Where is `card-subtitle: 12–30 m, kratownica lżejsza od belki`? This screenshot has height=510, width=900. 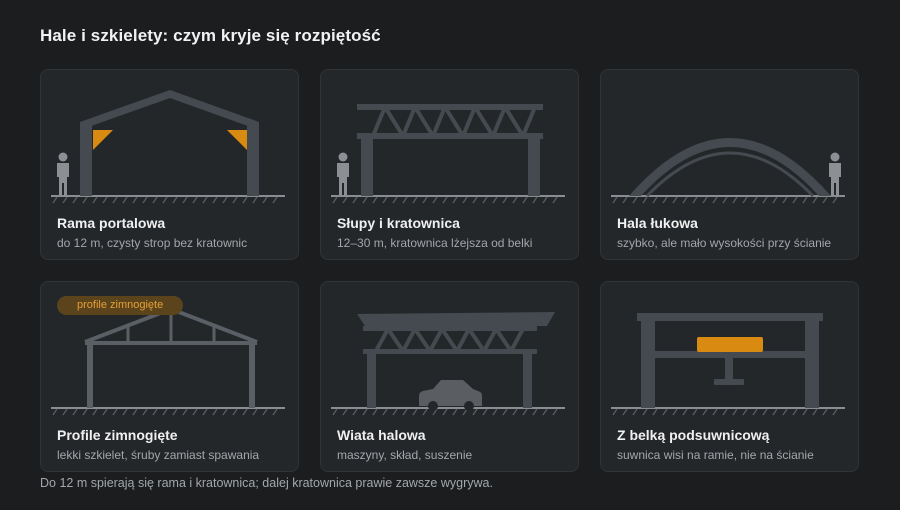 card-subtitle: 12–30 m, kratownica lżejsza od belki is located at coordinates (435, 243).